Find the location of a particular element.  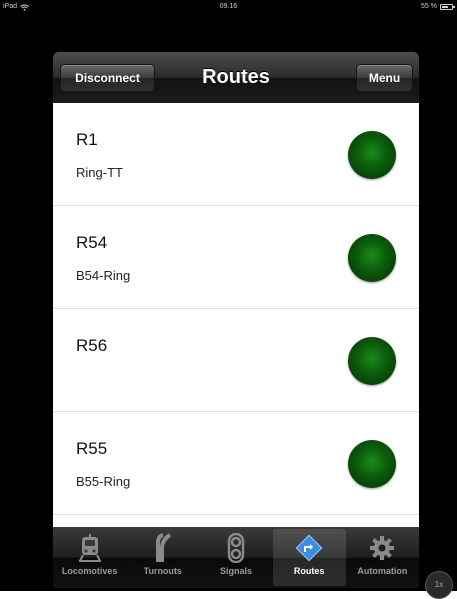

zoom-toggle-button: 1x is located at coordinates (439, 585).